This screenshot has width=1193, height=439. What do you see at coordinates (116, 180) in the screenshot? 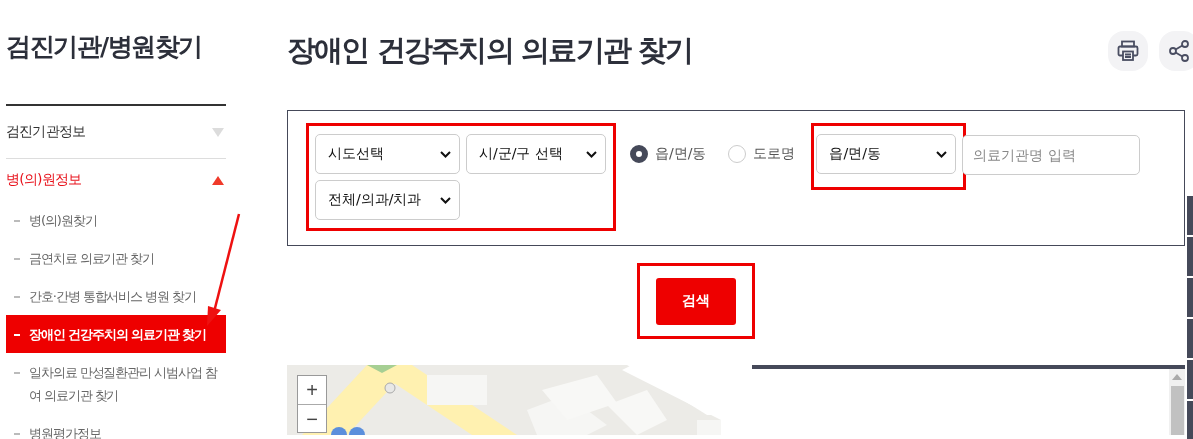
I see `menu-item: 병(의)원정보` at bounding box center [116, 180].